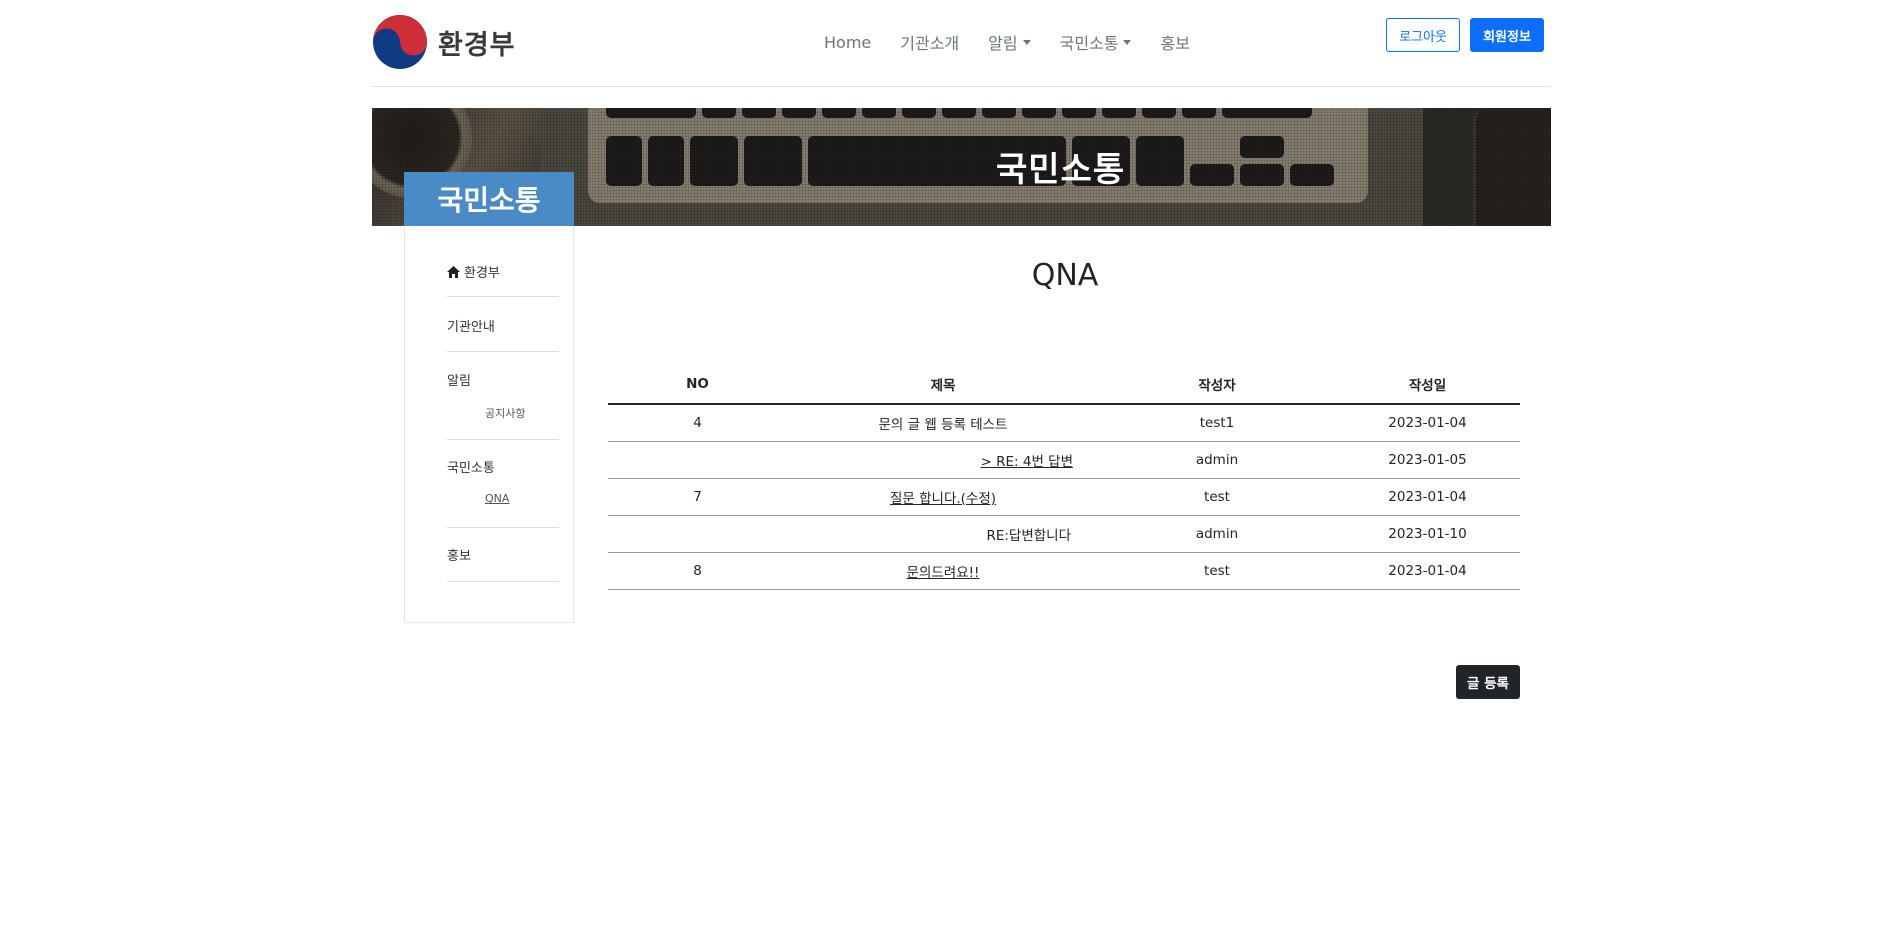 This screenshot has height=937, width=1901. I want to click on sidebar-item-communication: 국민소통 QNA, so click(503, 492).